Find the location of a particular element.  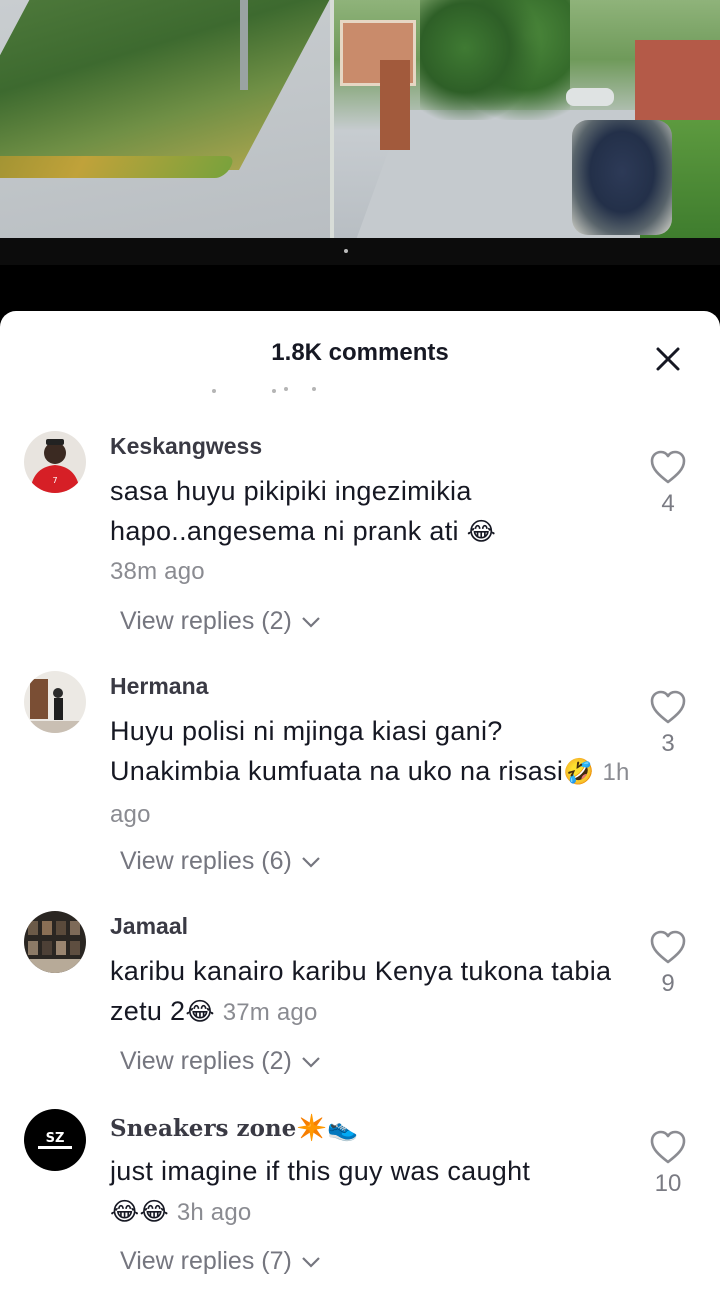

comment-body: just imagine if this guy was caught is located at coordinates (320, 1171).